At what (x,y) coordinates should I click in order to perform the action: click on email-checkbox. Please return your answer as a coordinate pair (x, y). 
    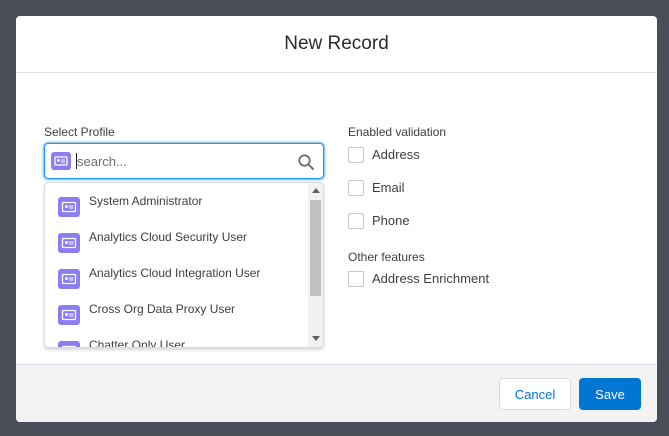
    Looking at the image, I should click on (356, 188).